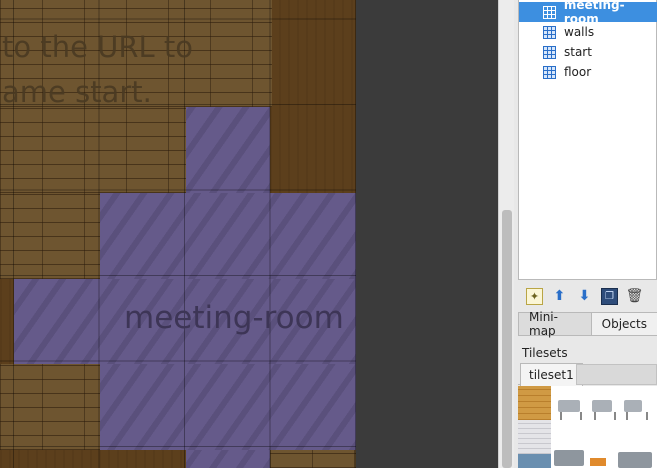  I want to click on layer-item-floor: floor, so click(588, 72).